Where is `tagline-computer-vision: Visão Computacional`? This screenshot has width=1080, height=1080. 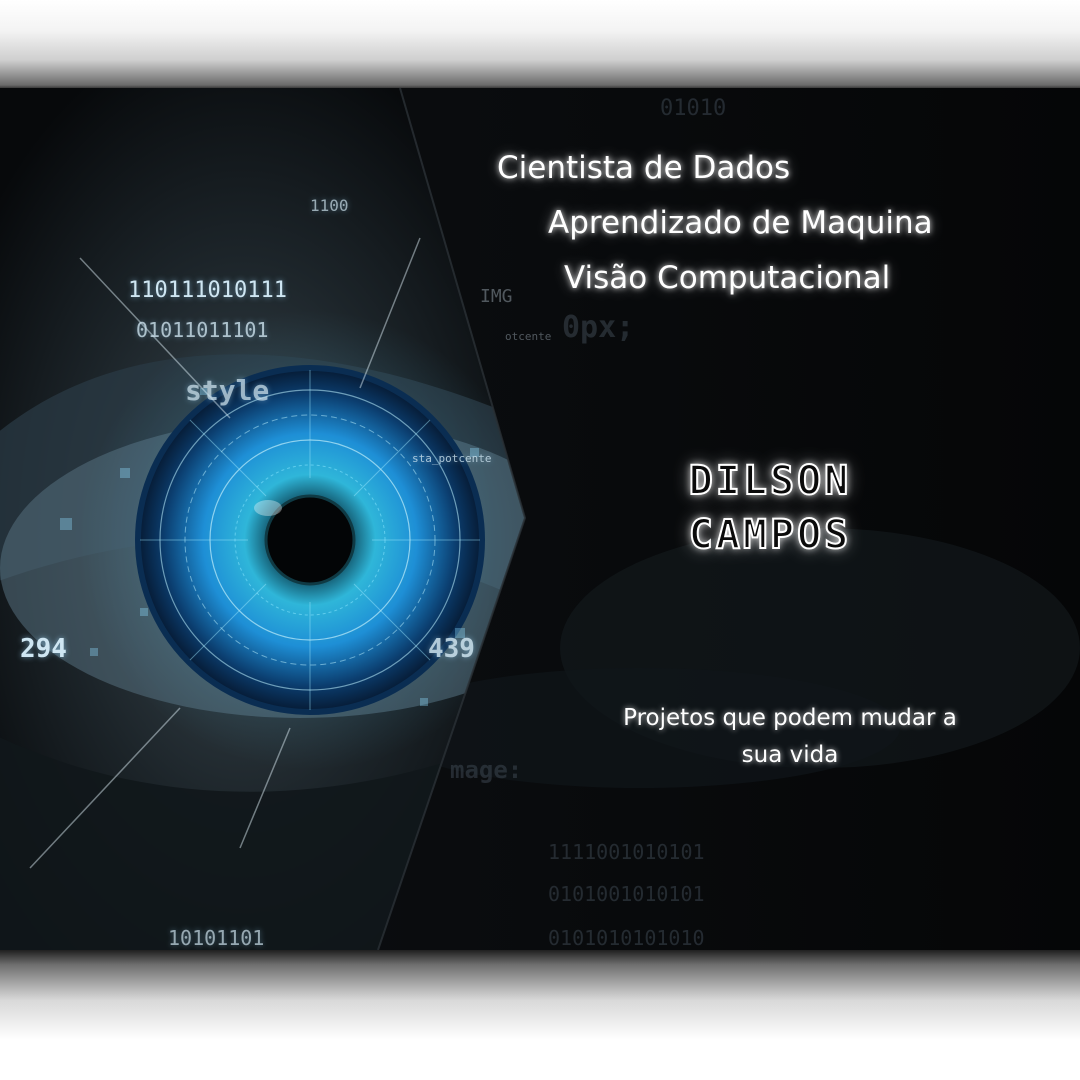
tagline-computer-vision: Visão Computacional is located at coordinates (727, 278).